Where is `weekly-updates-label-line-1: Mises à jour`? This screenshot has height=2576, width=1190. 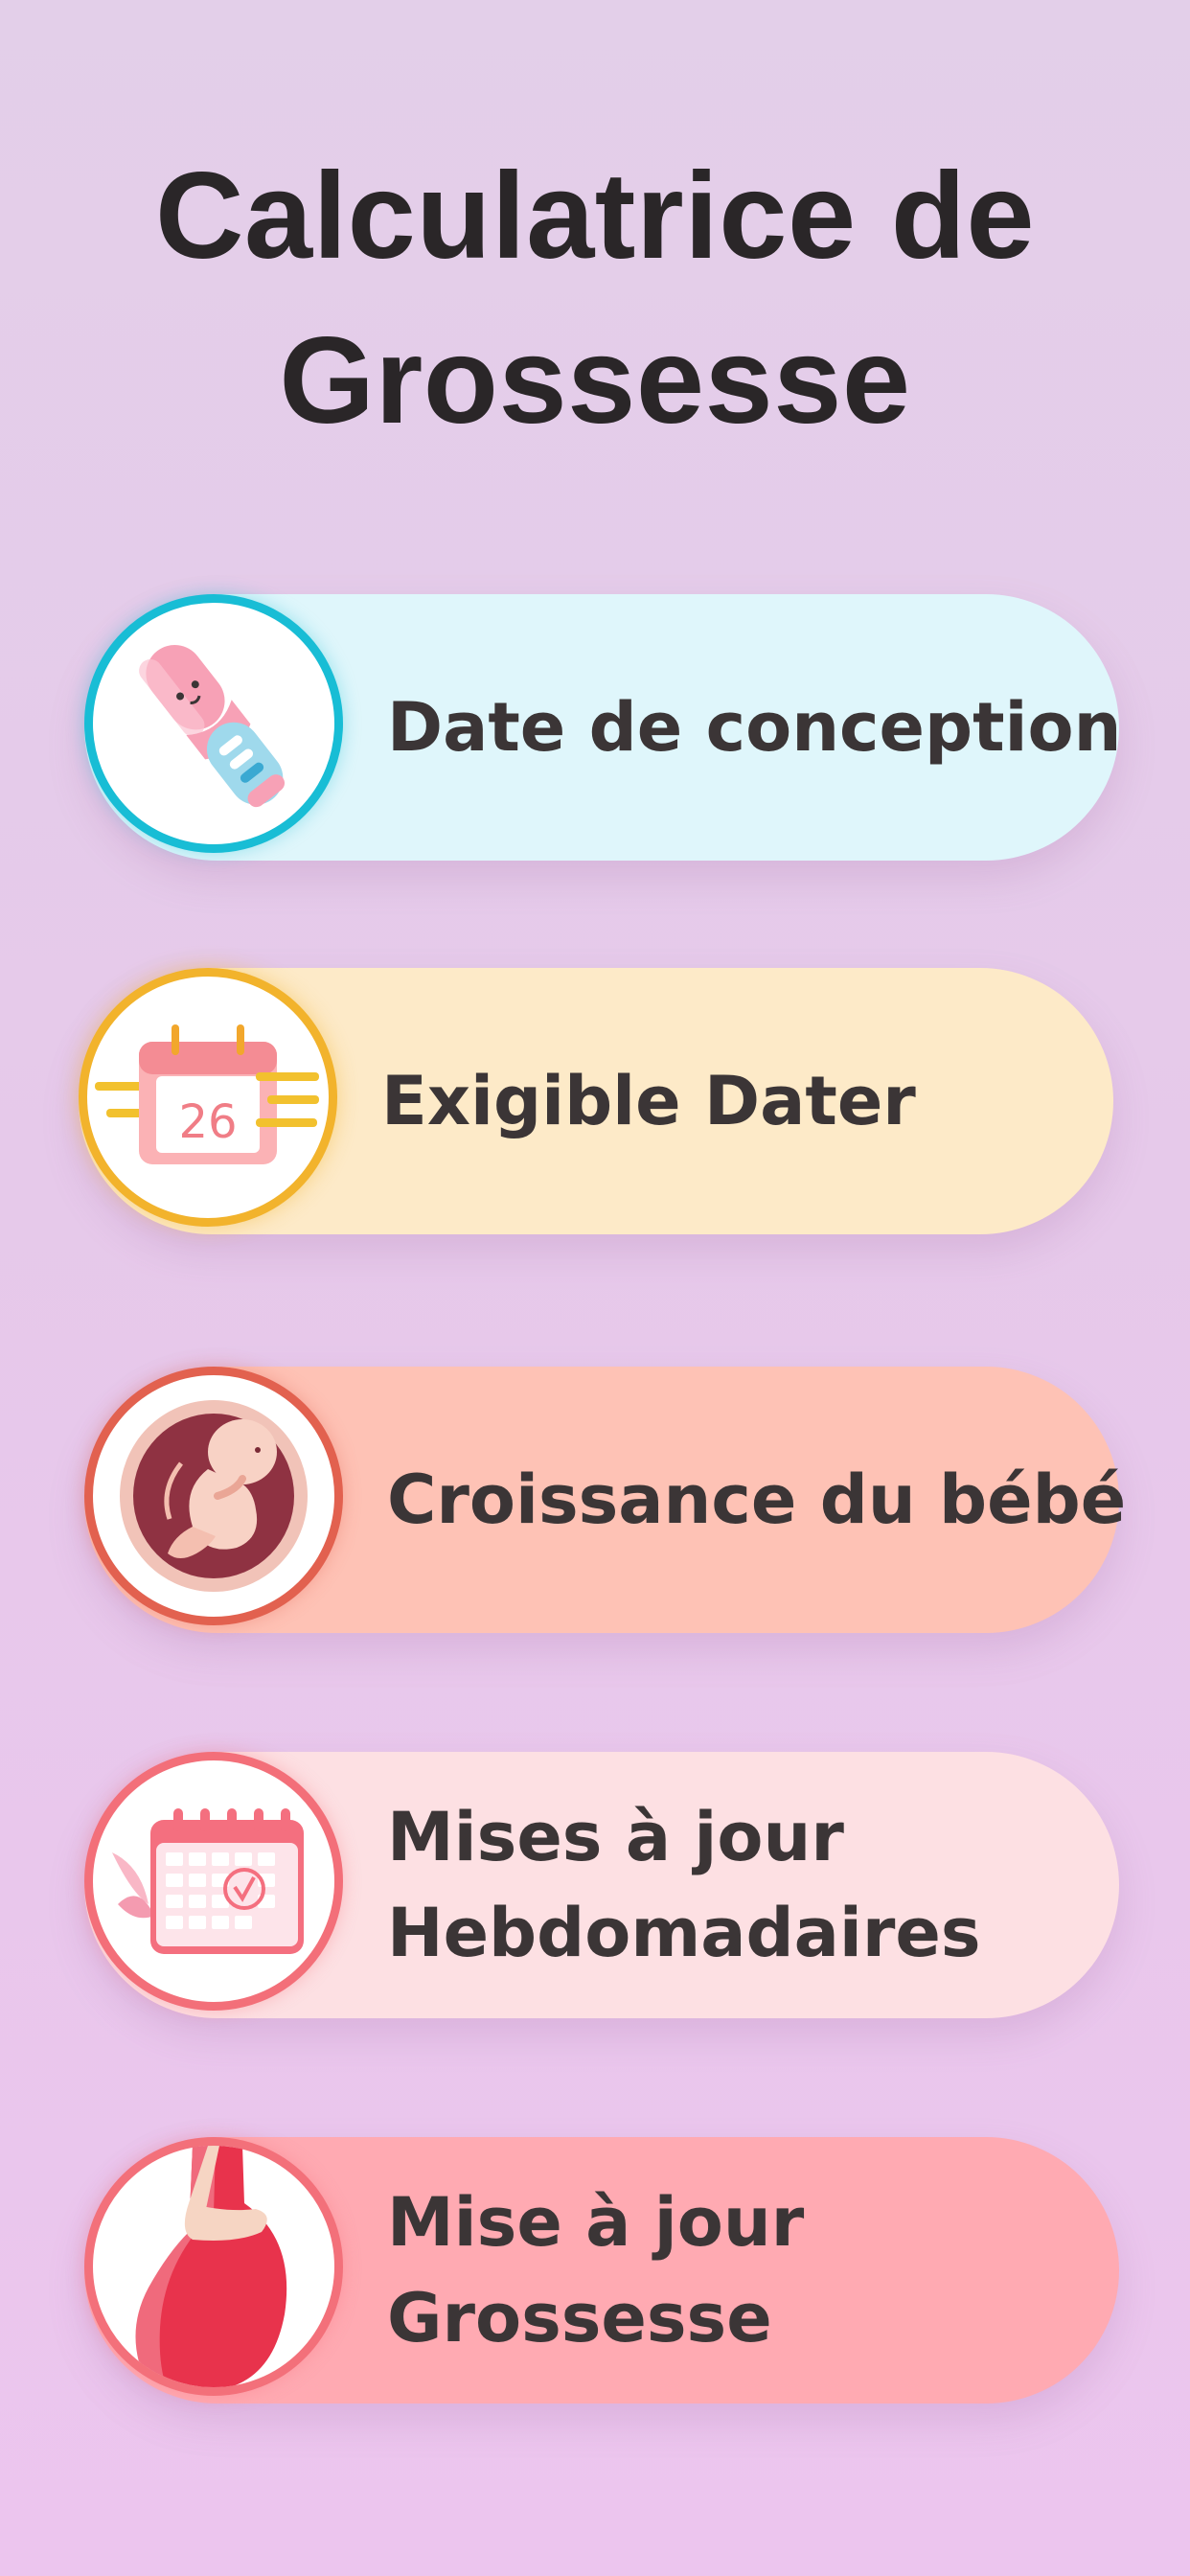
weekly-updates-label-line-1: Mises à jour is located at coordinates (616, 1837).